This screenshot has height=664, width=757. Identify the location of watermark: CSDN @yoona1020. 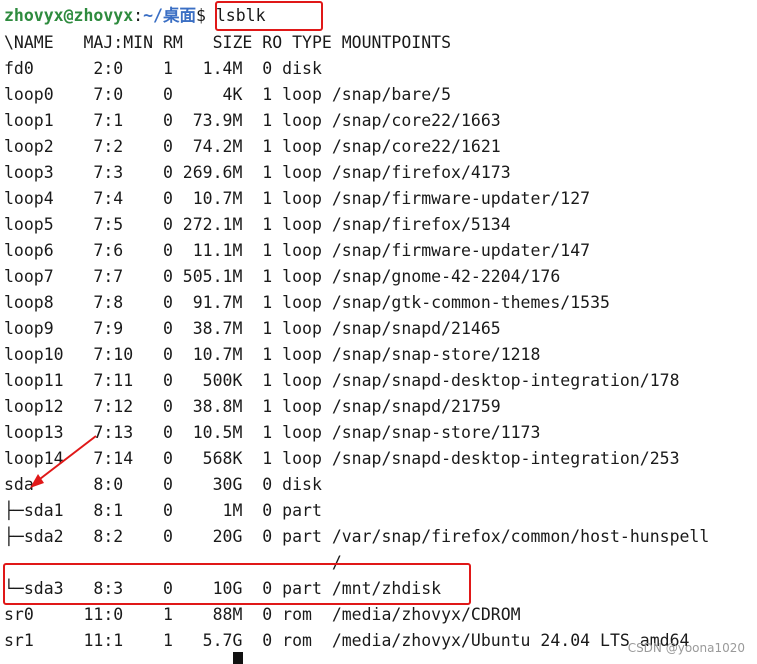
(686, 648).